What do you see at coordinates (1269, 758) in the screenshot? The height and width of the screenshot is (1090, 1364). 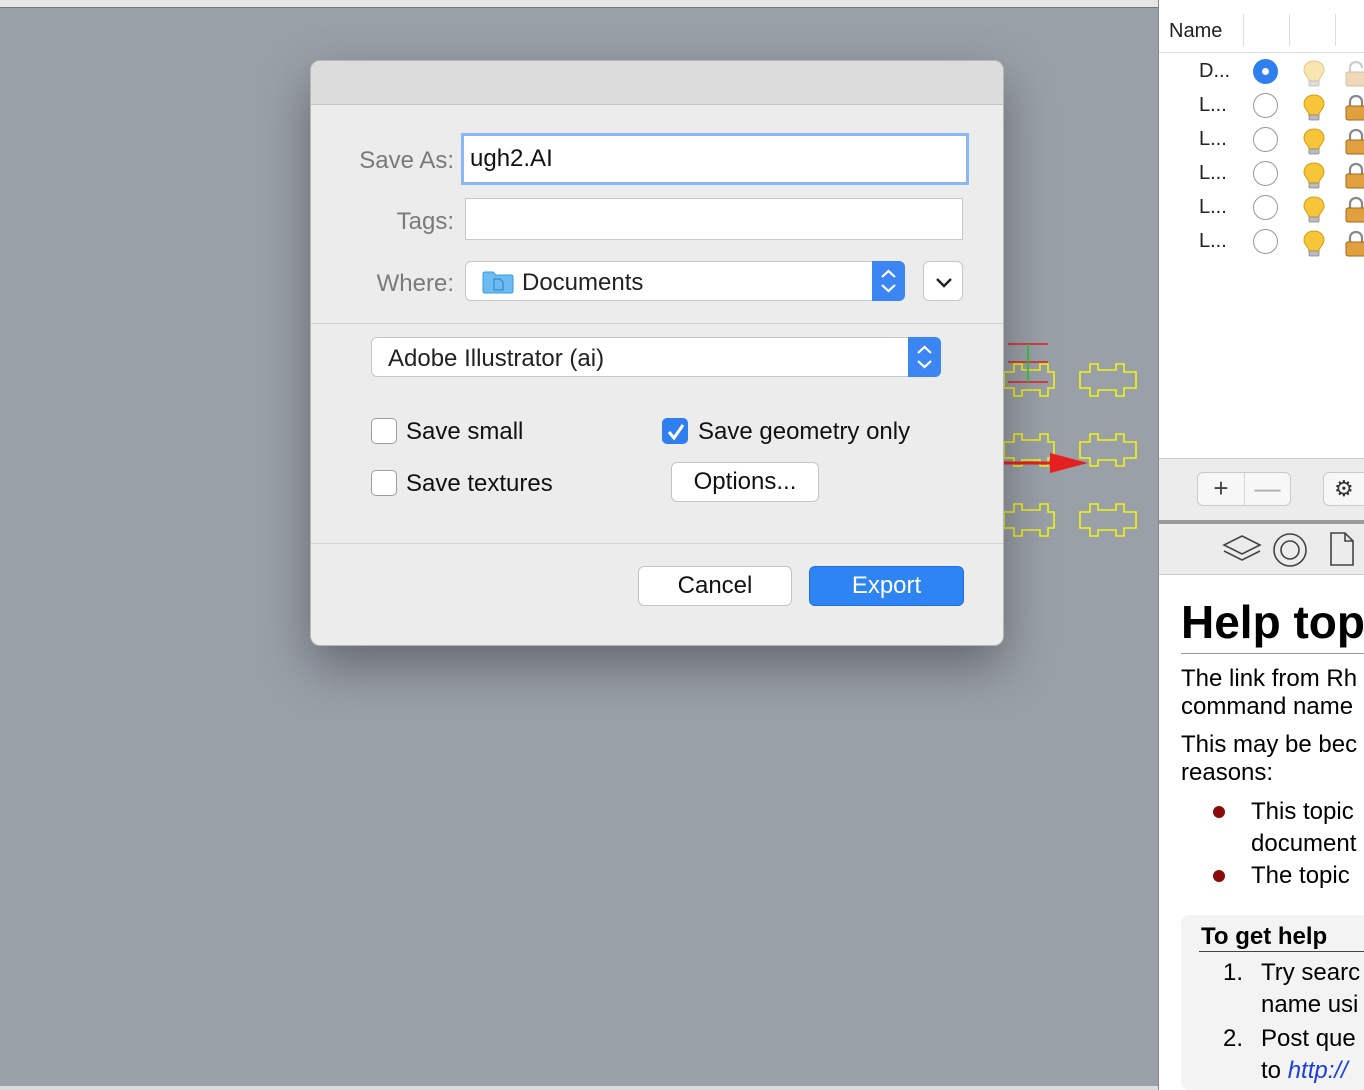 I see `help-paragraph-2: This may be bec reasons:` at bounding box center [1269, 758].